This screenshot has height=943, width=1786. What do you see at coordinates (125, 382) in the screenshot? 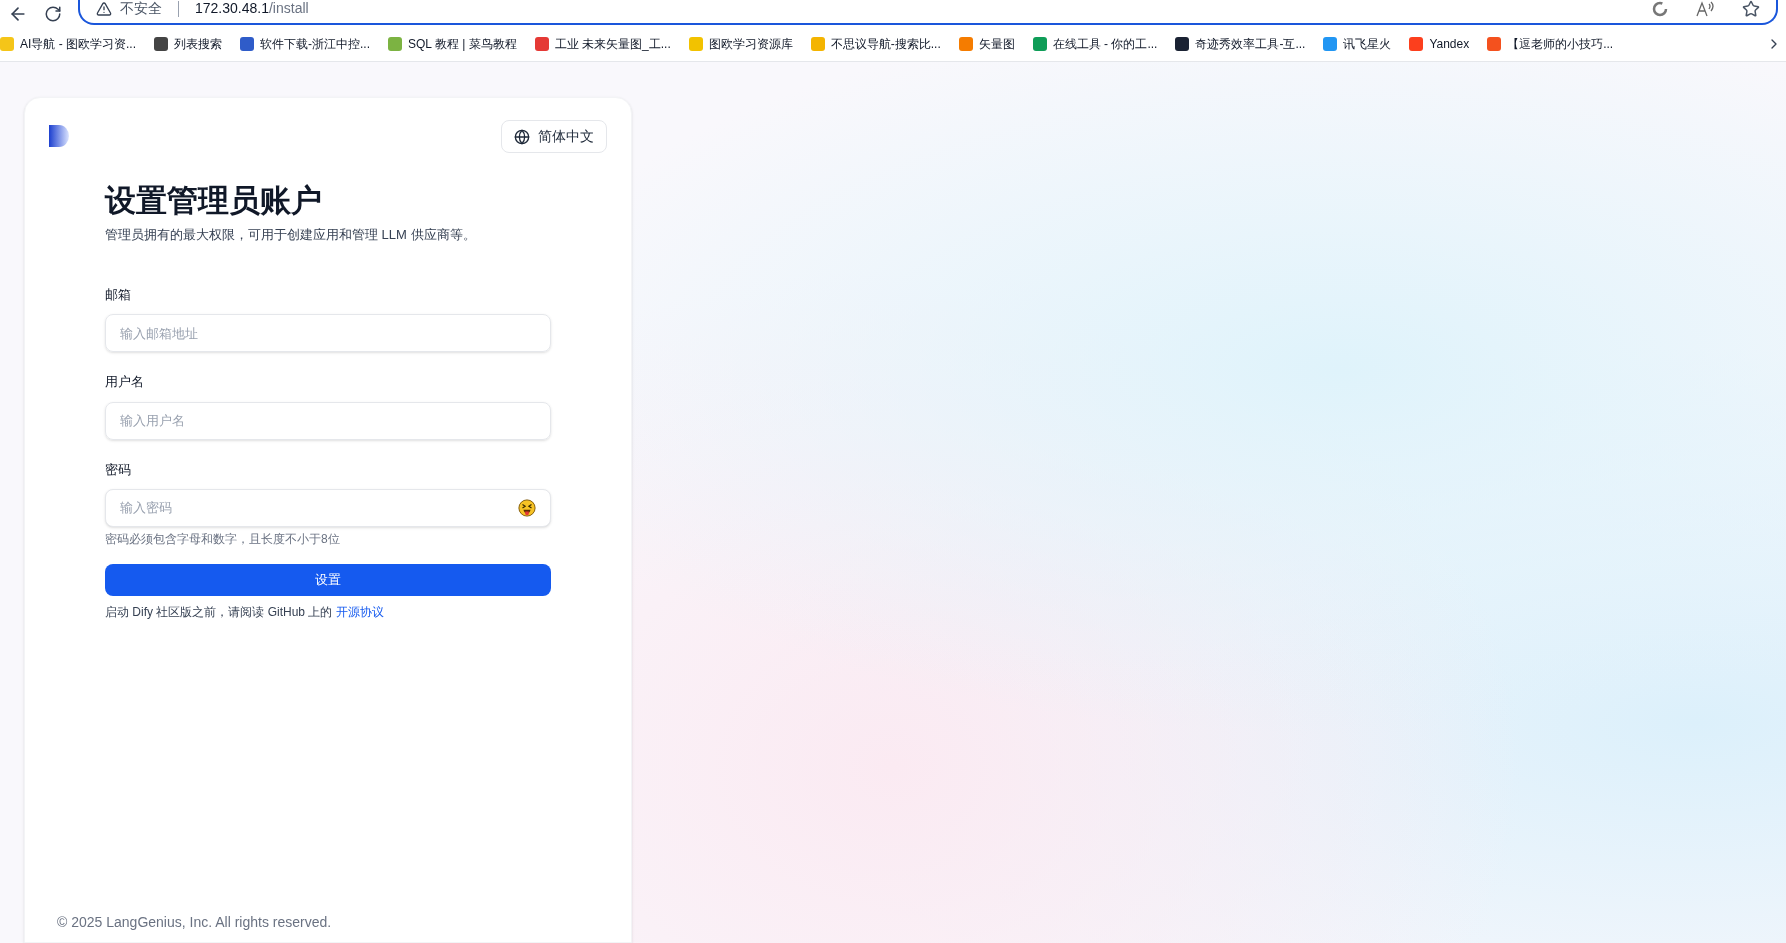
I see `field-label: 用户名` at bounding box center [125, 382].